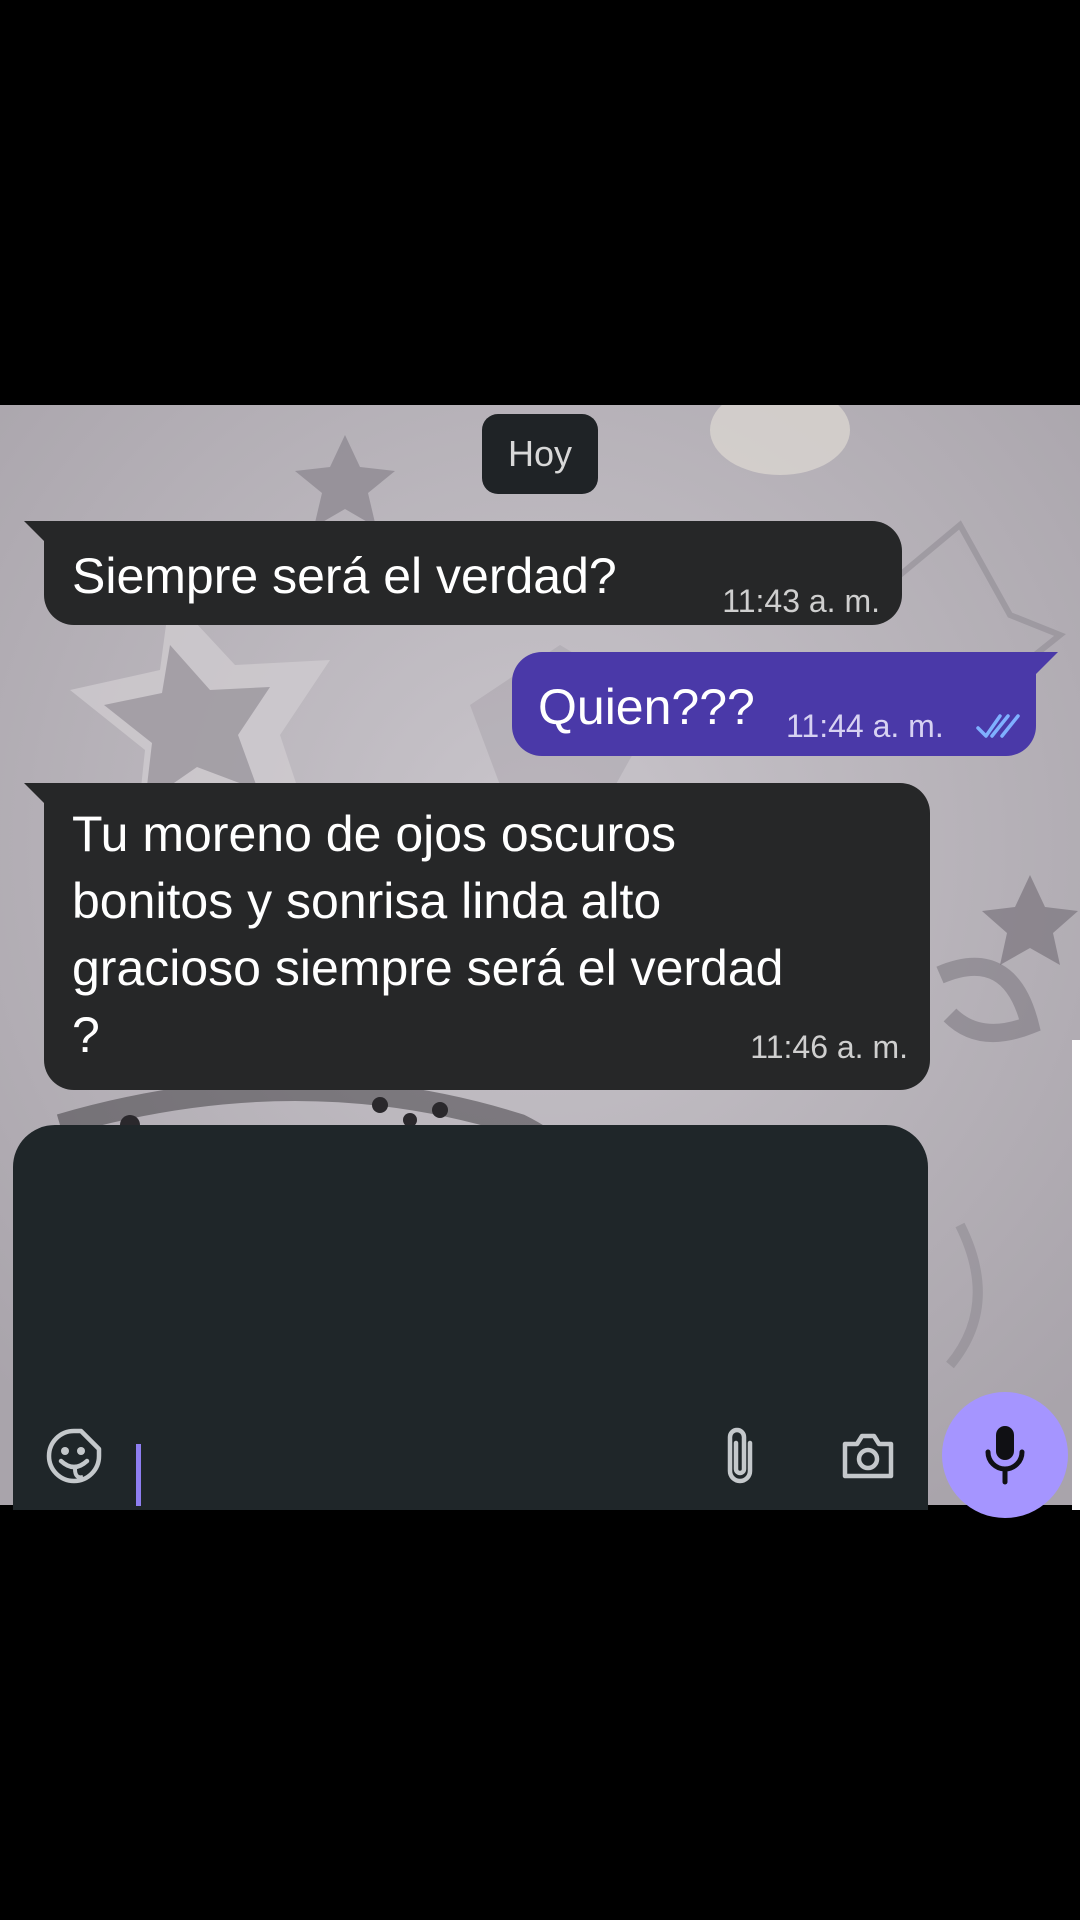  What do you see at coordinates (801, 601) in the screenshot?
I see `message-time: 11:43 a. m.` at bounding box center [801, 601].